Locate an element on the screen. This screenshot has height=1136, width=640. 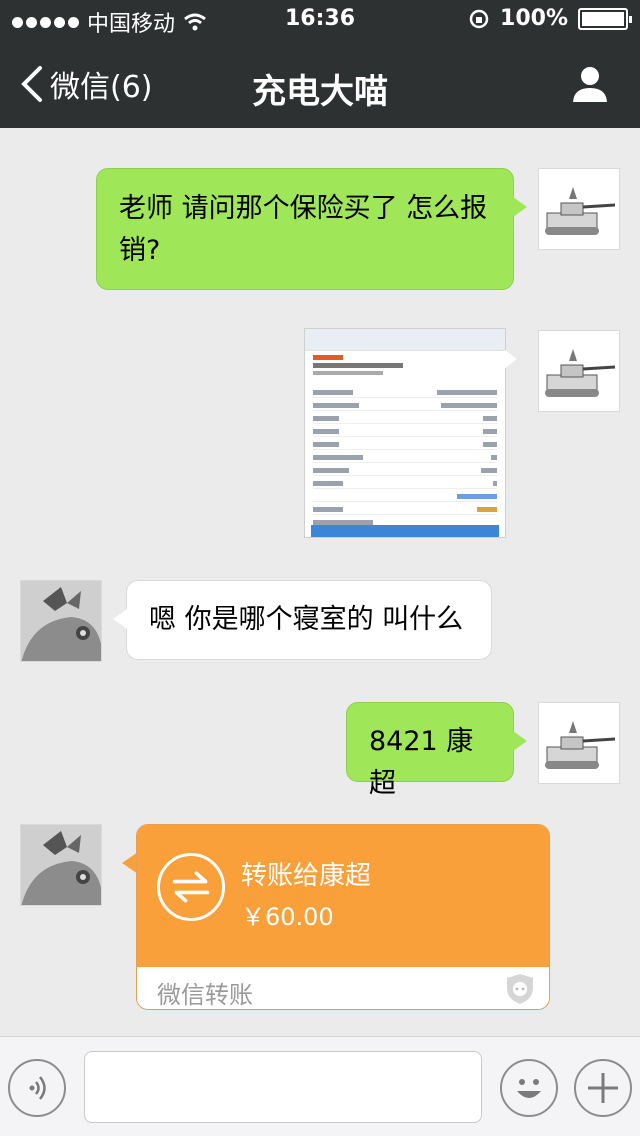
nav-bar: 微信(6) 充电大喵 is located at coordinates (320, 84).